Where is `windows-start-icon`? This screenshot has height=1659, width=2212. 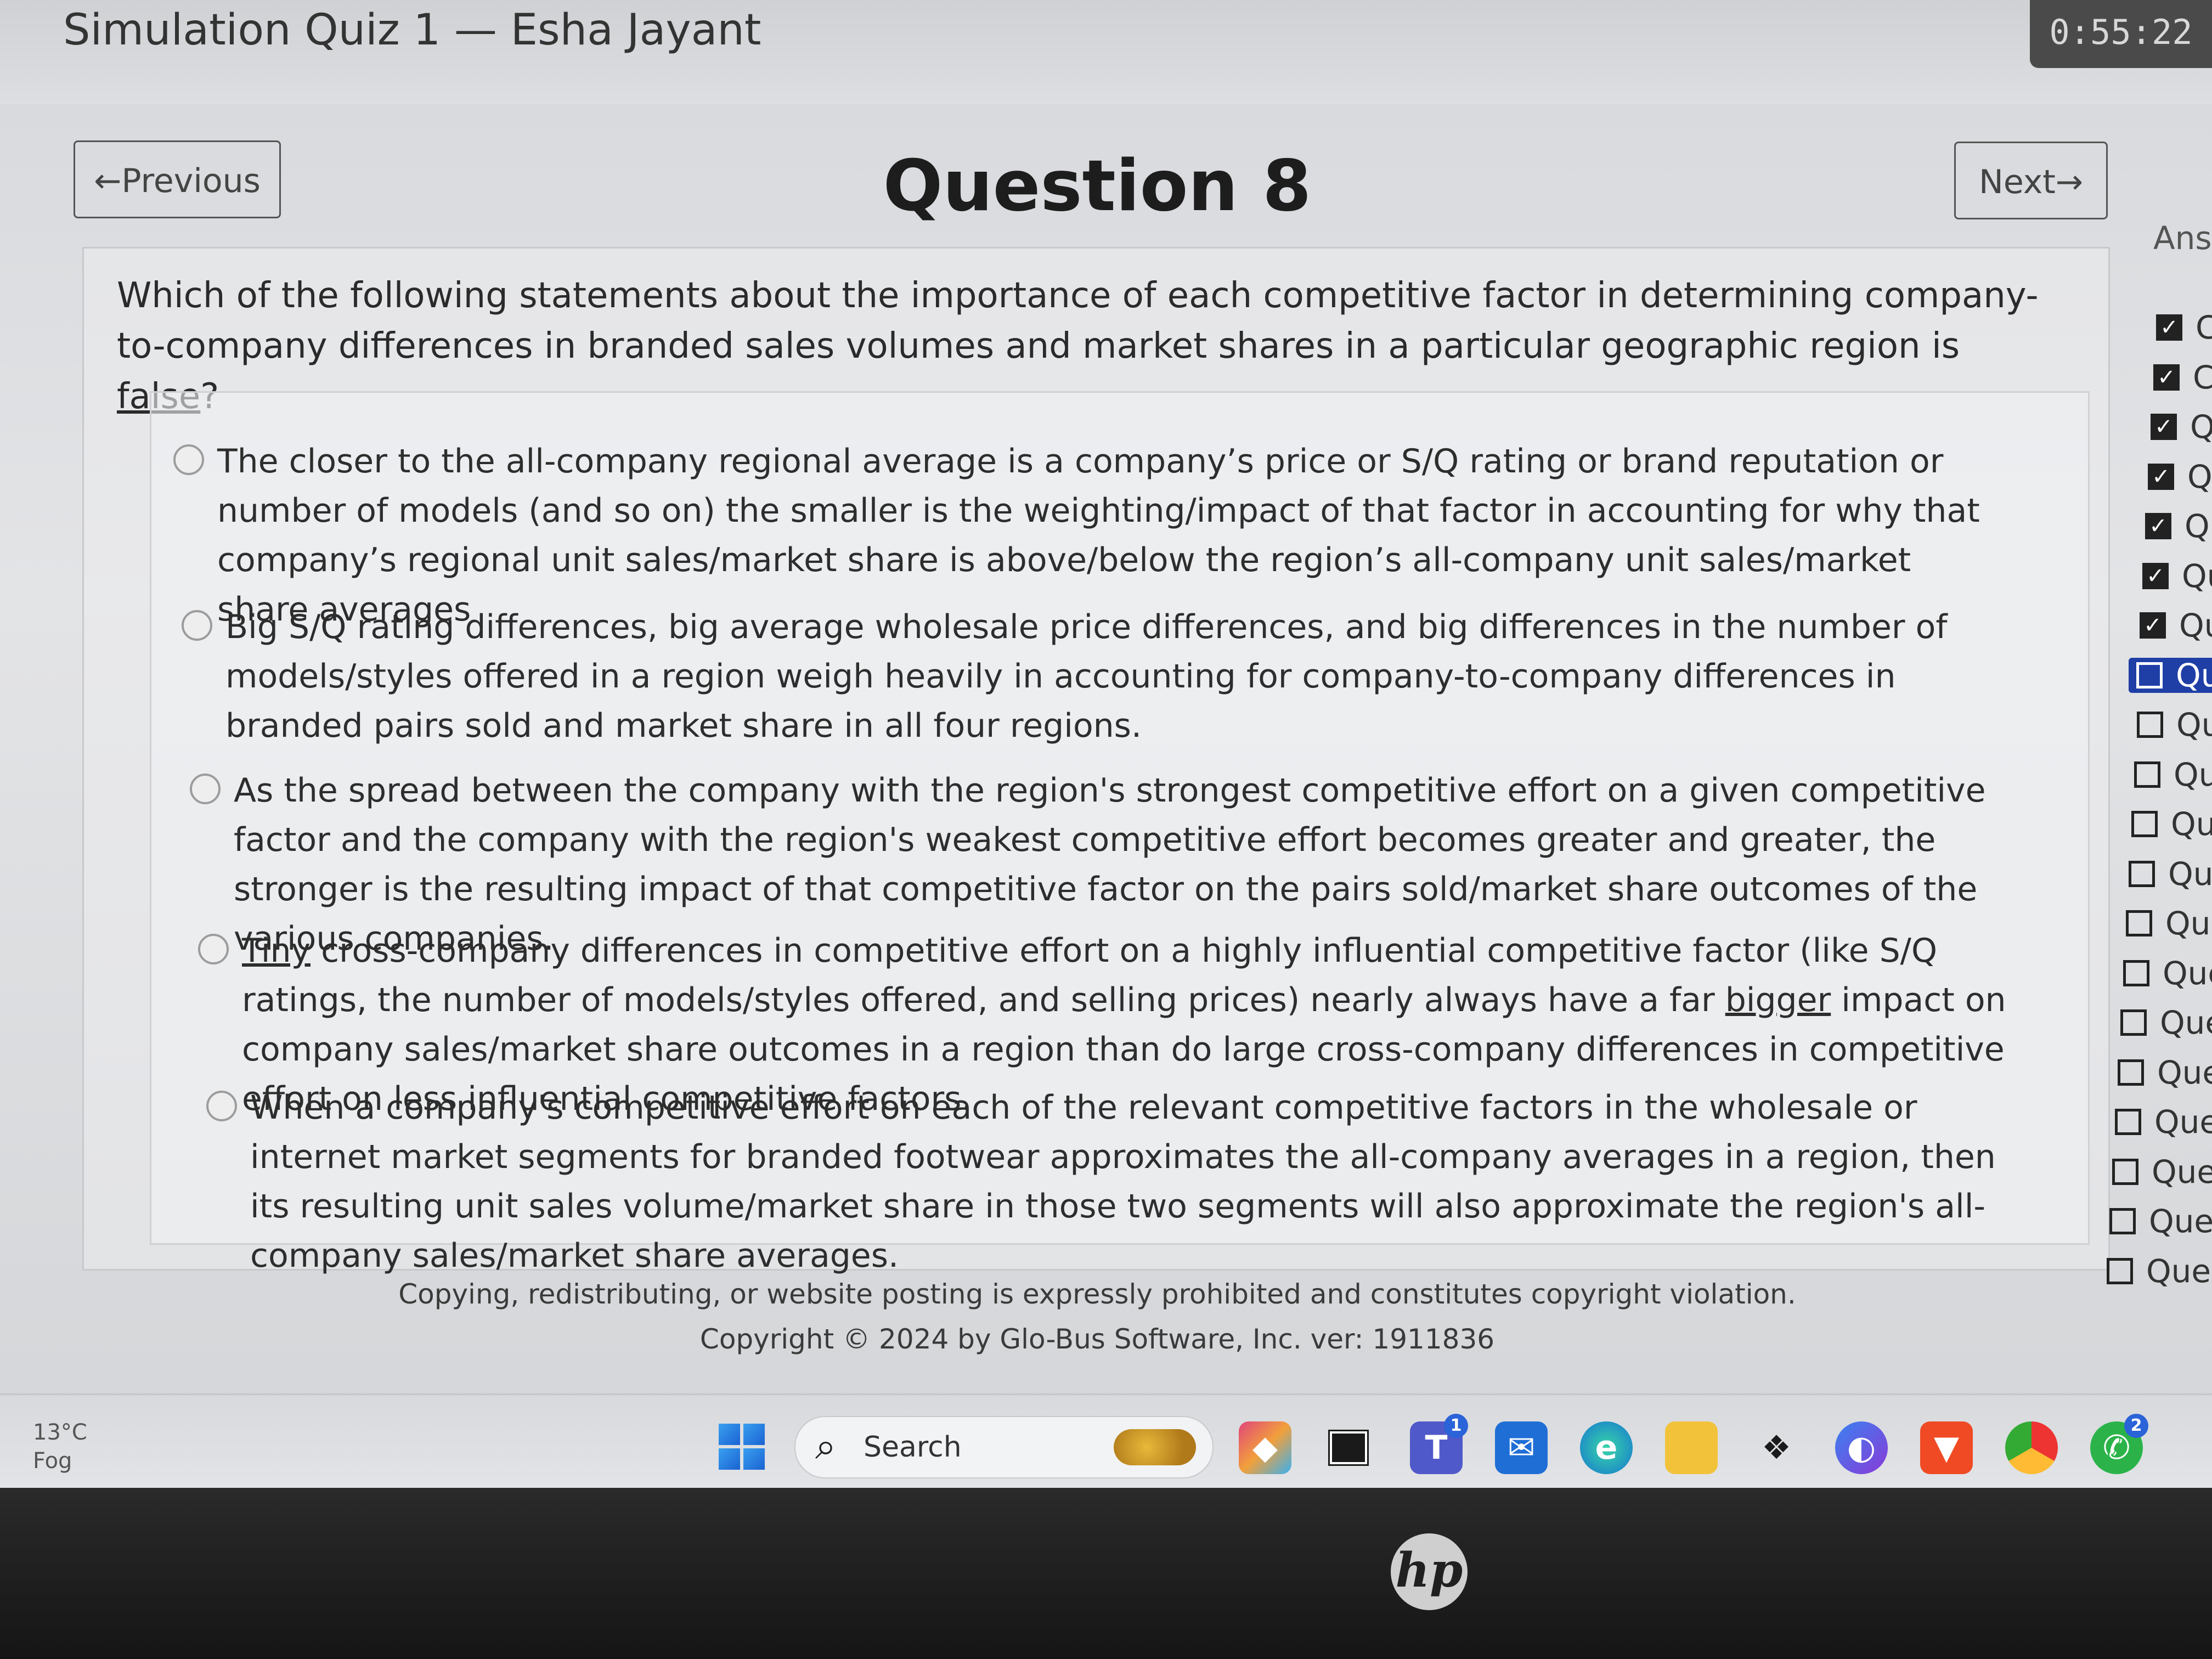 windows-start-icon is located at coordinates (742, 1447).